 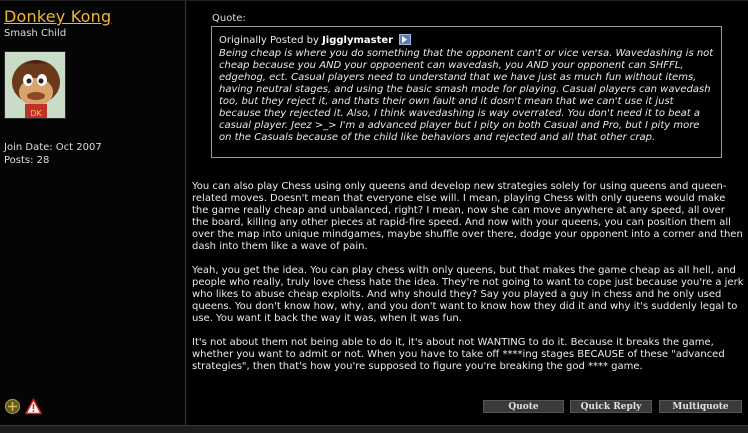 I want to click on donkey-kong-avatar-icon: DK, so click(x=35, y=85).